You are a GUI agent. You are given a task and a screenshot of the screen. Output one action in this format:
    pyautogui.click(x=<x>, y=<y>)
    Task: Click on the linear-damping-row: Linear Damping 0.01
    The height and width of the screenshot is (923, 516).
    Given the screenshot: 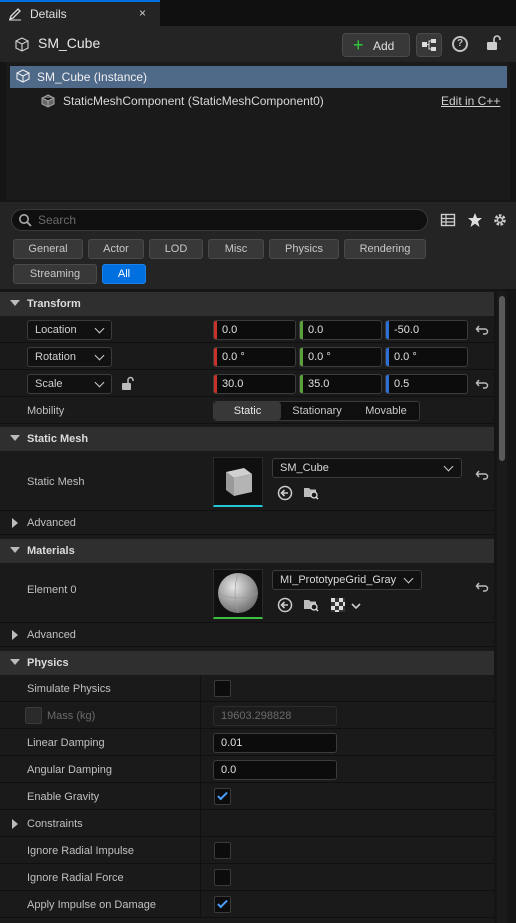 What is the action you would take?
    pyautogui.click(x=247, y=742)
    